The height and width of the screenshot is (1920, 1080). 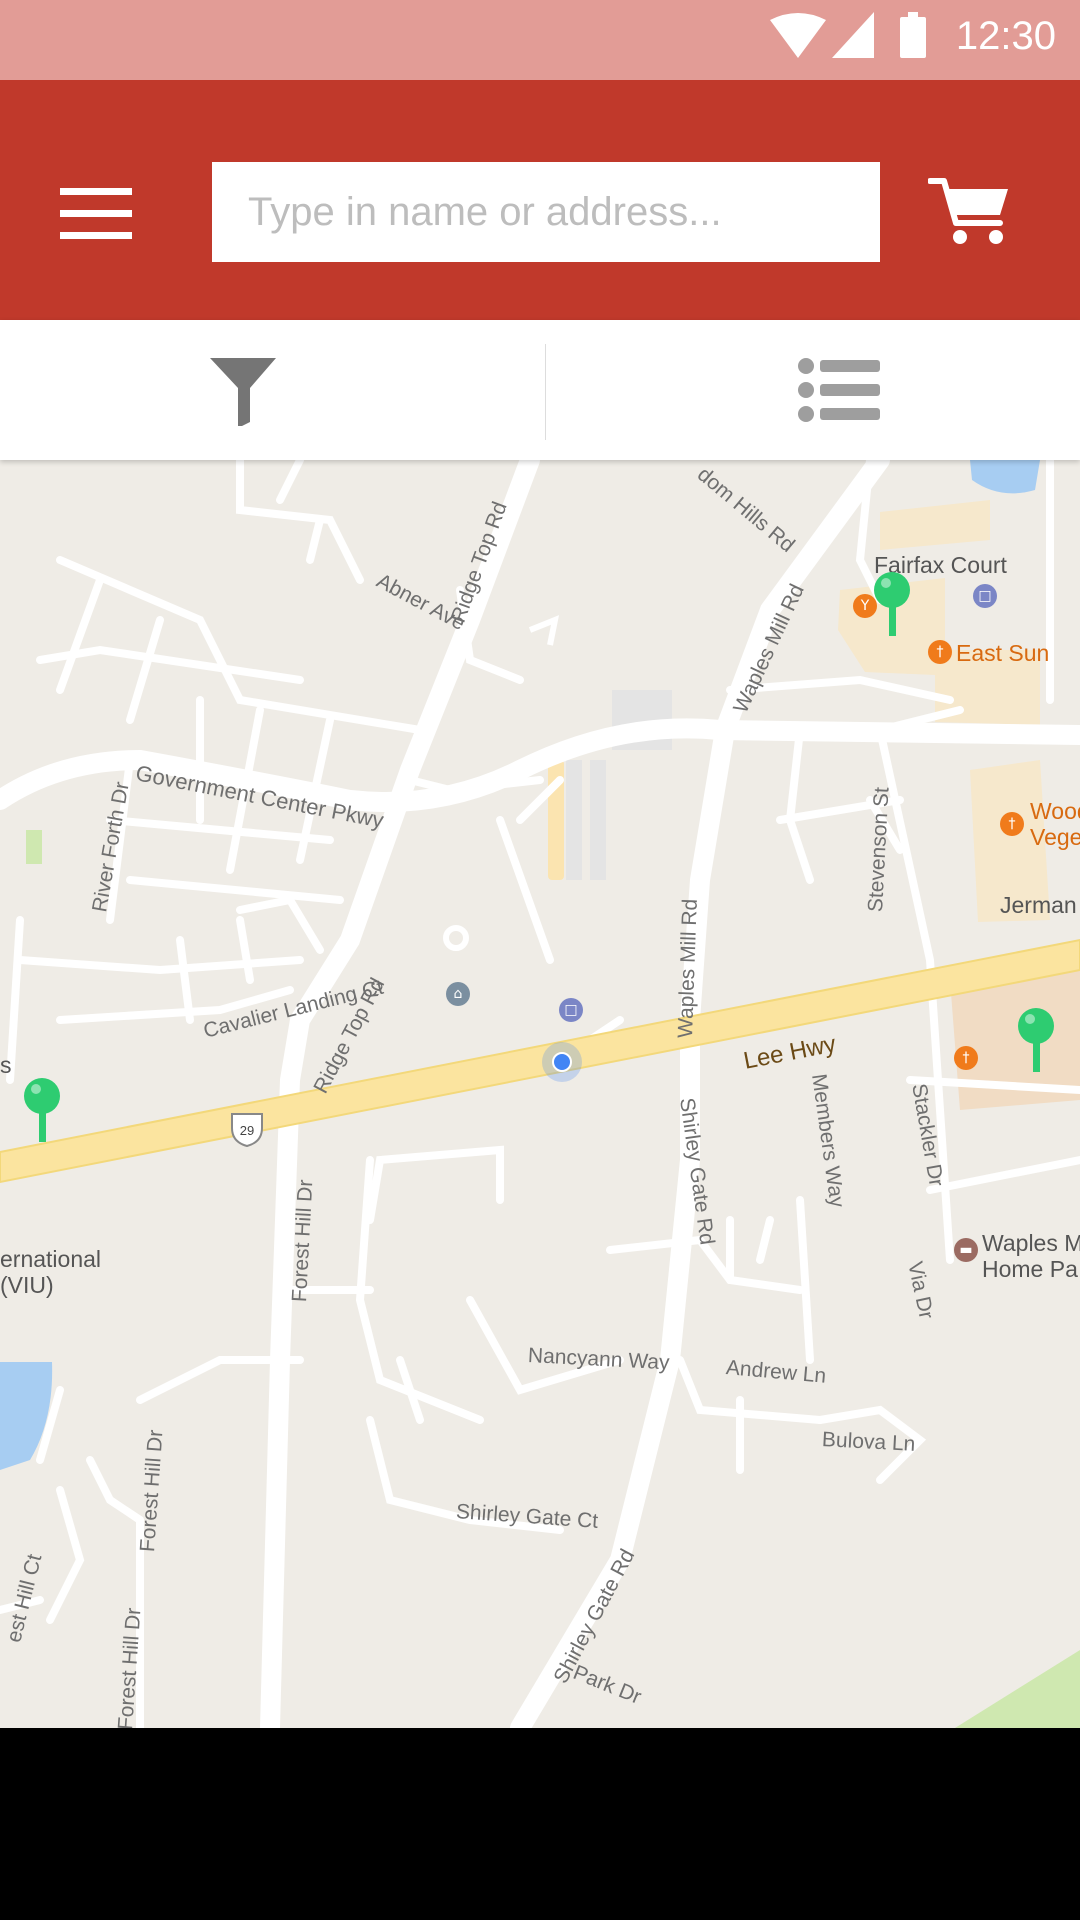 I want to click on place-label: (VIU), so click(x=27, y=1285).